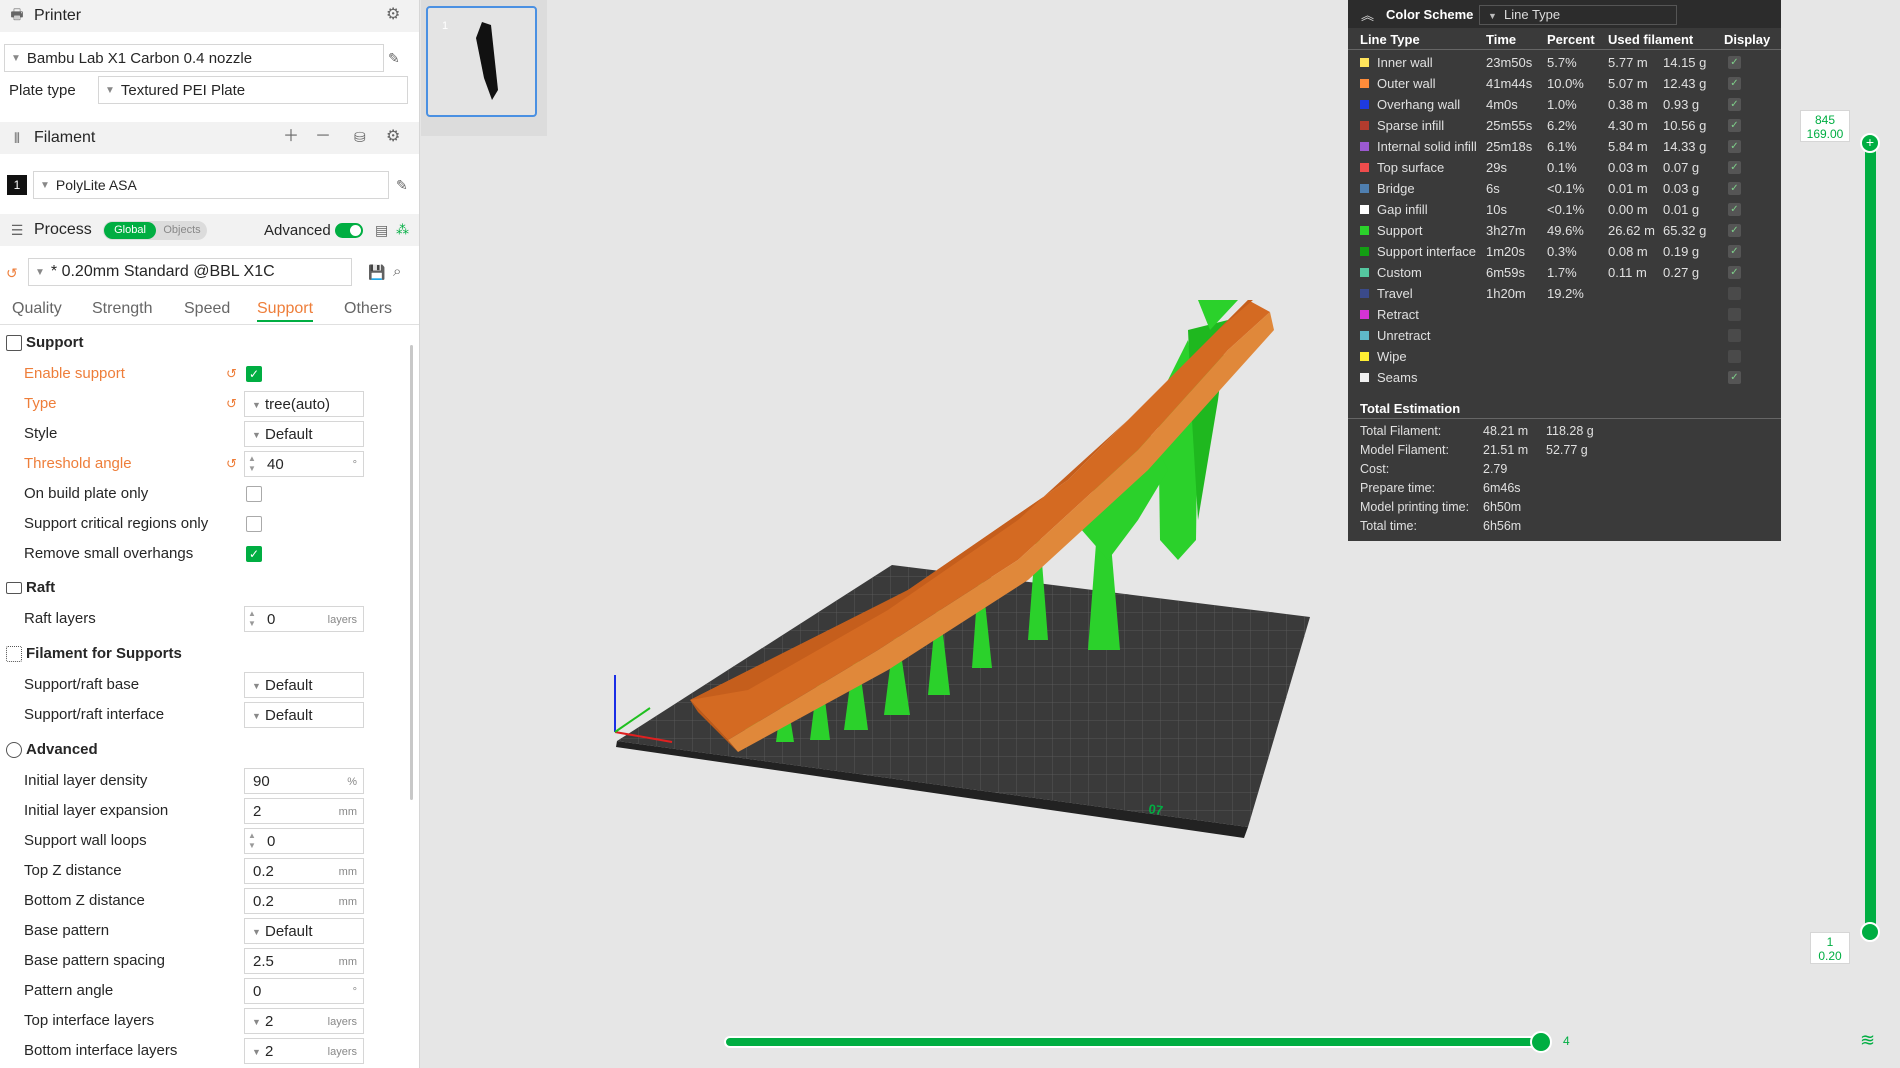 Image resolution: width=1900 pixels, height=1068 pixels. I want to click on on-build-plate-checkbox, so click(254, 494).